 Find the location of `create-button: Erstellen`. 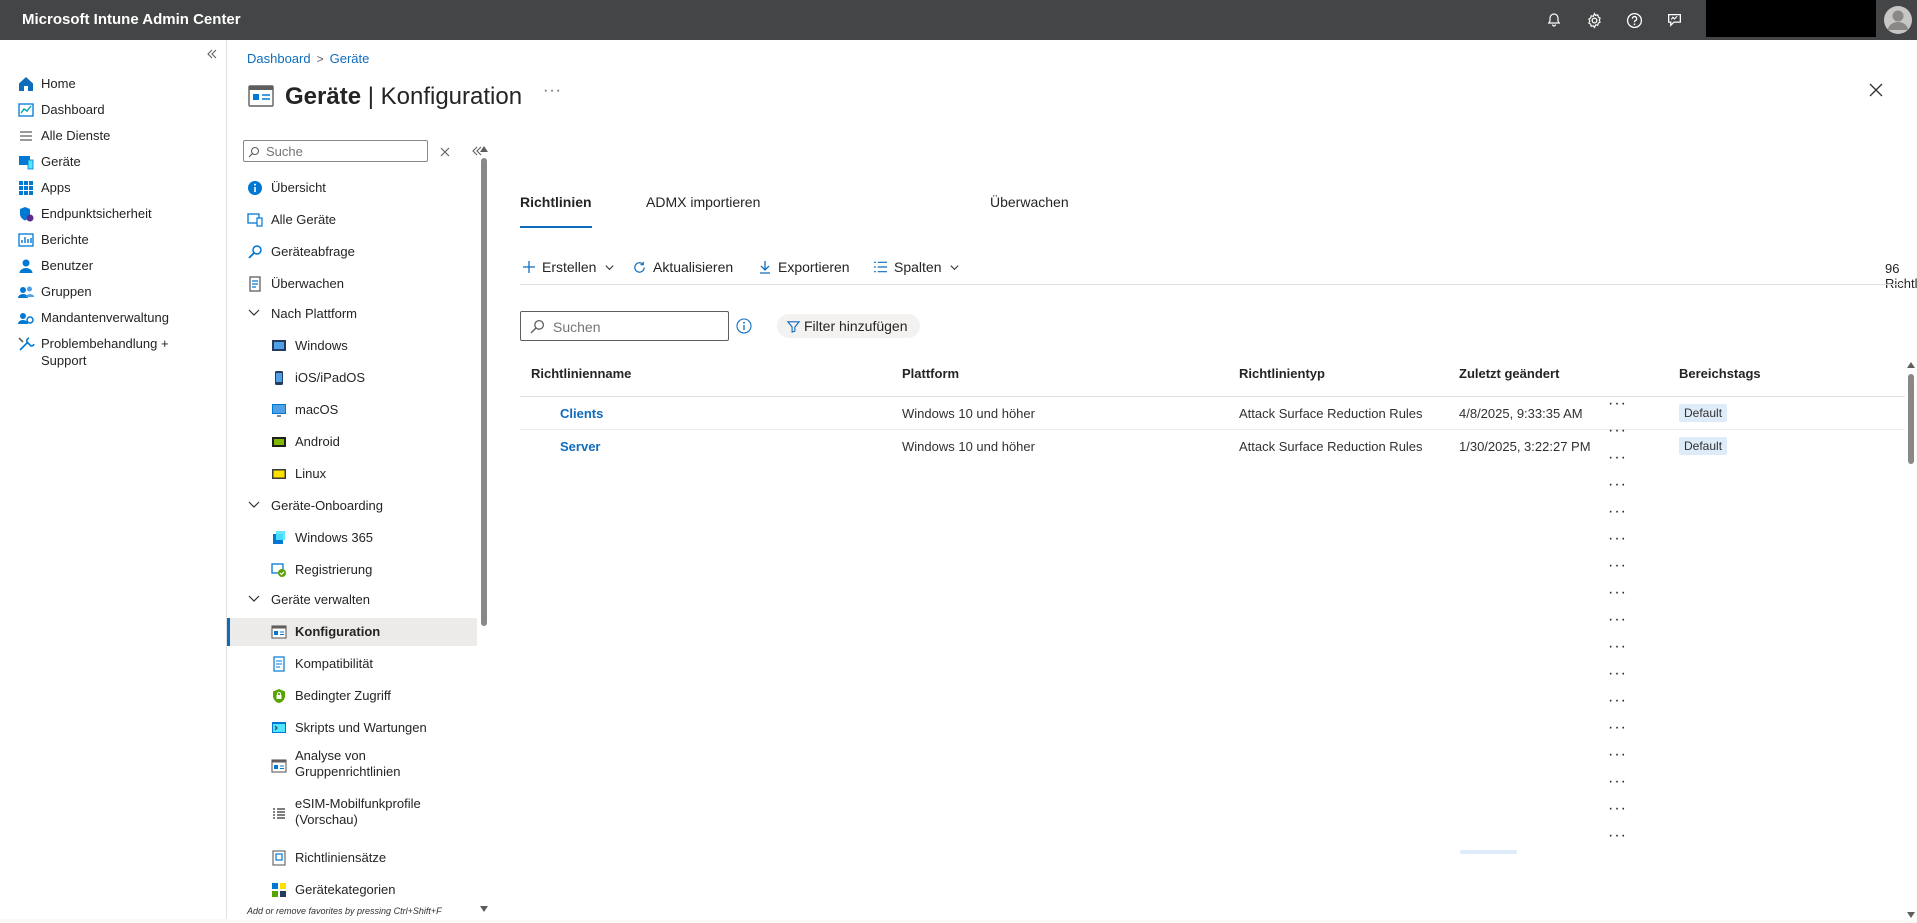

create-button: Erstellen is located at coordinates (571, 267).